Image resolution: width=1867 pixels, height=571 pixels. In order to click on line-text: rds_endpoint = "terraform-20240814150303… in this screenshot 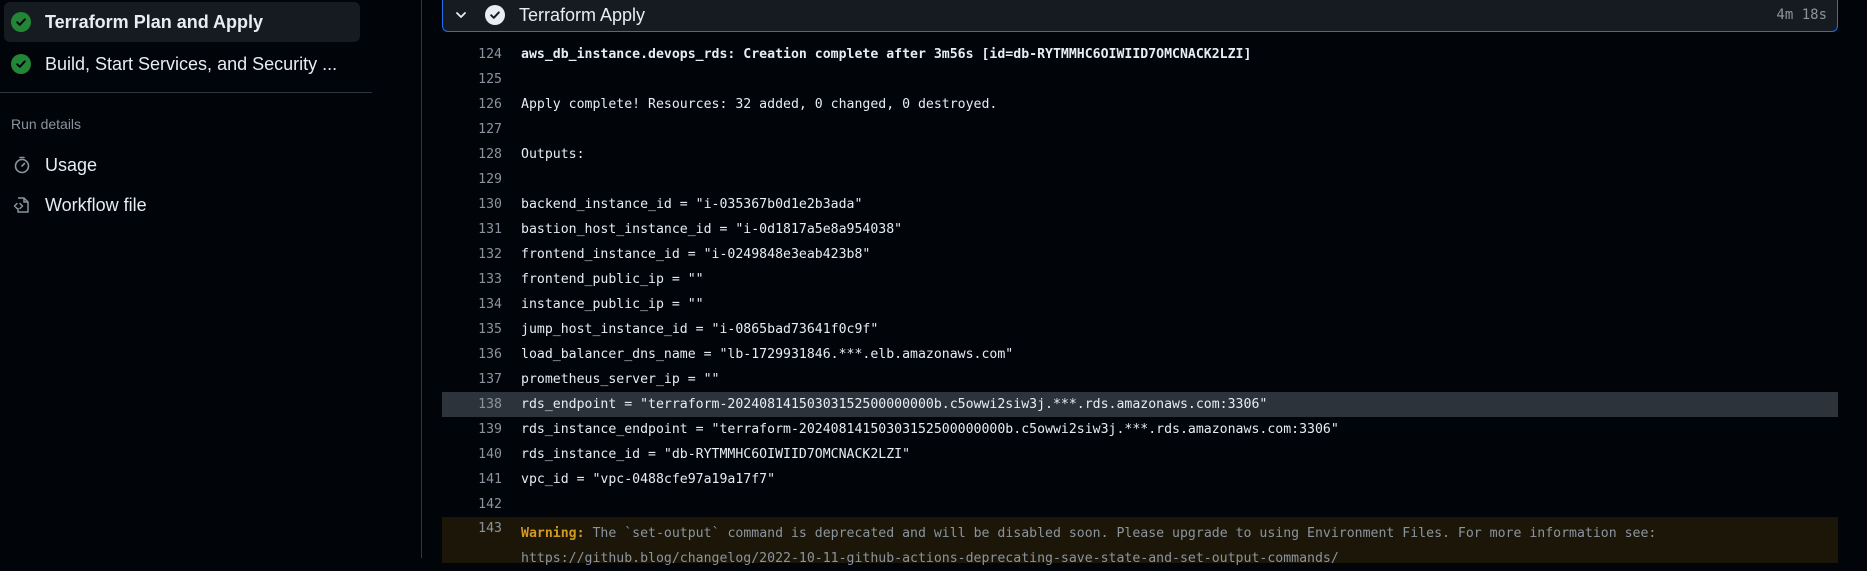, I will do `click(894, 404)`.